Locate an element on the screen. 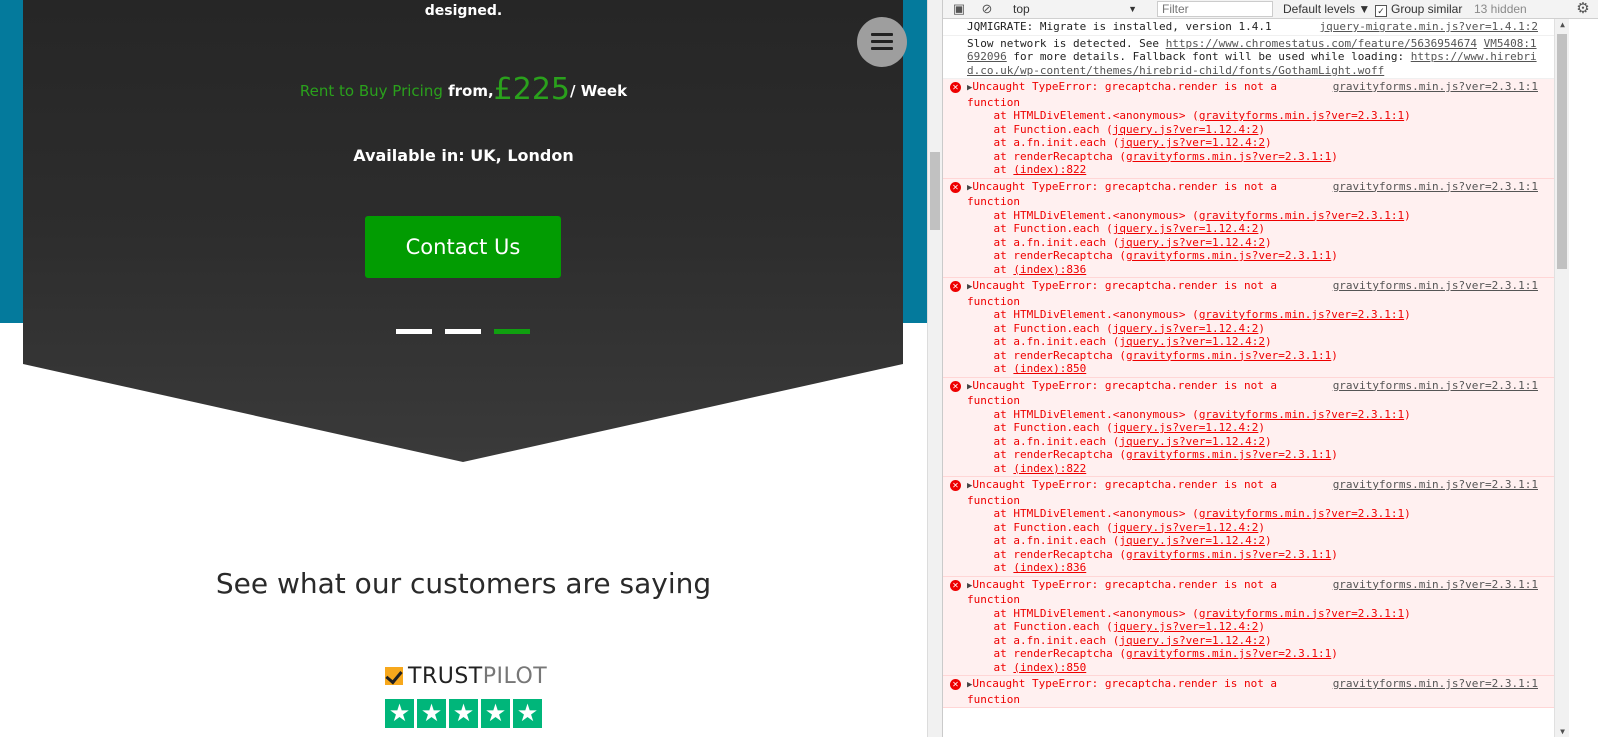  clear-console-icon: ⊘ is located at coordinates (987, 9).